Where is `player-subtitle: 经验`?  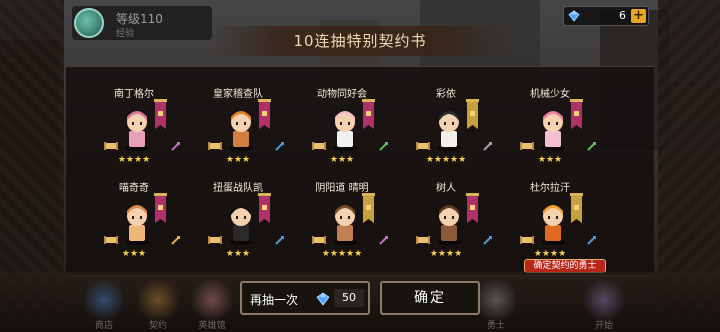 player-subtitle: 经验 is located at coordinates (125, 34).